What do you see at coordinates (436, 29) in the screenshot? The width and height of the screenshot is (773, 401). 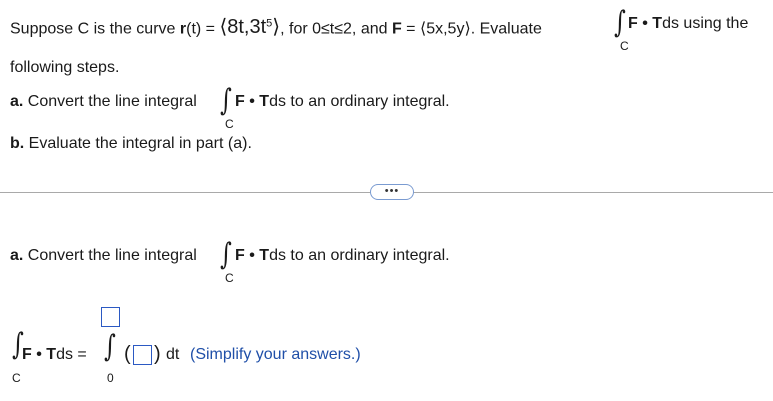 I see `F-definition: = ⟨5x,5y⟩` at bounding box center [436, 29].